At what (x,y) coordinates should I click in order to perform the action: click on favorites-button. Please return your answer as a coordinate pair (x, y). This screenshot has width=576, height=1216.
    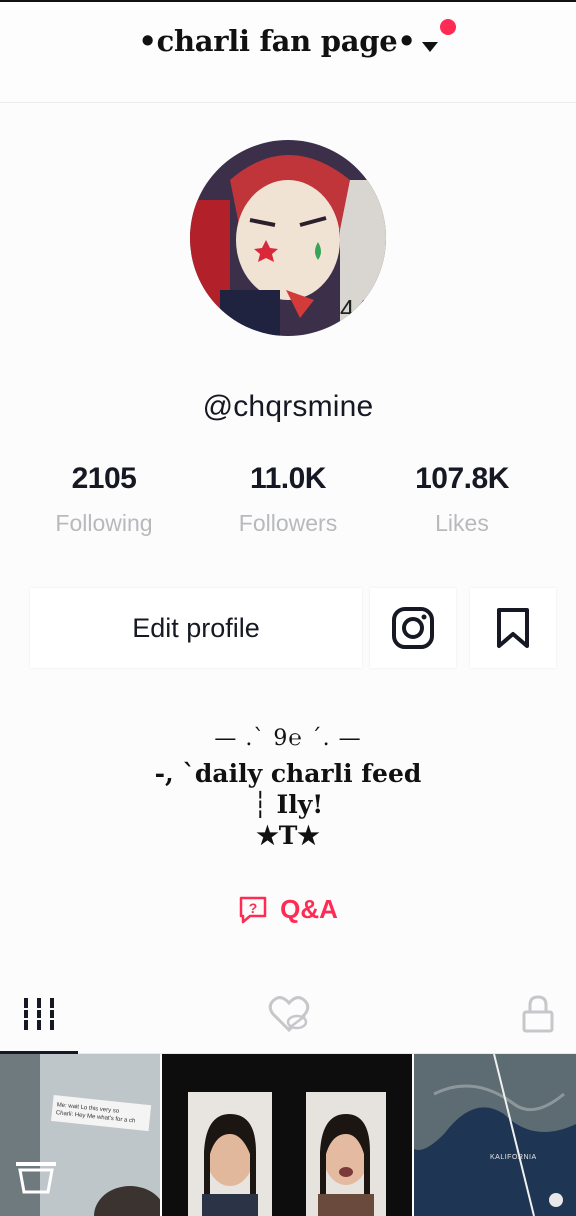
    Looking at the image, I should click on (513, 628).